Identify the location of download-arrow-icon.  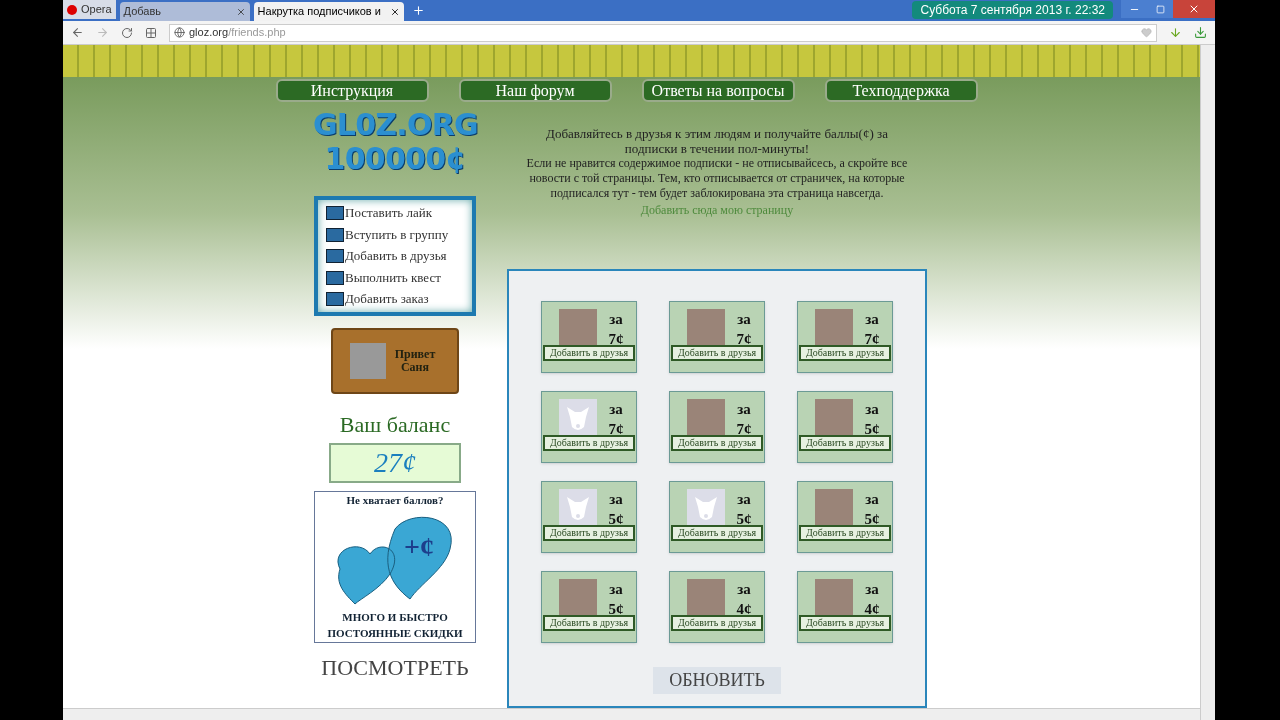
(1175, 32).